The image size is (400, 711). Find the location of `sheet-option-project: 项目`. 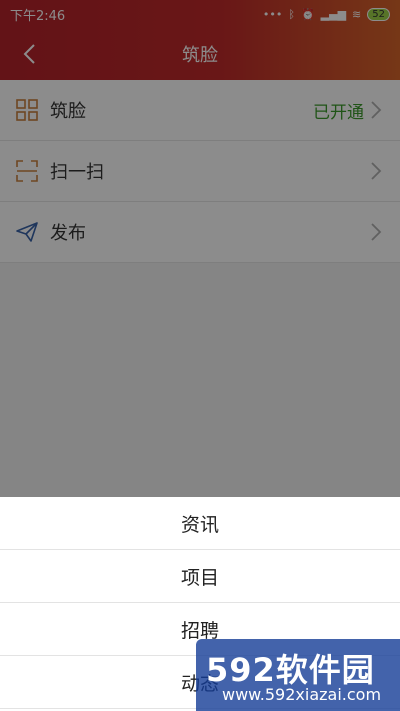

sheet-option-project: 项目 is located at coordinates (200, 576).